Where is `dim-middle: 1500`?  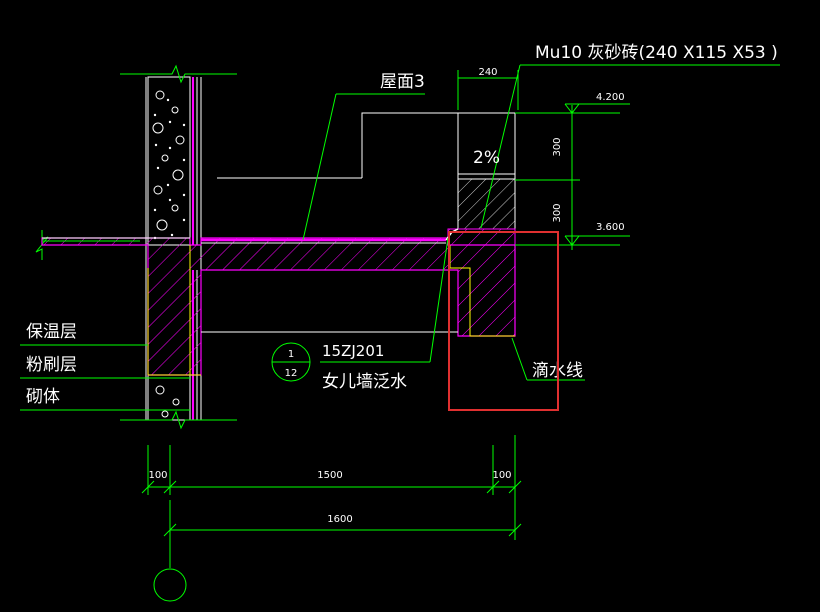 dim-middle: 1500 is located at coordinates (329, 475).